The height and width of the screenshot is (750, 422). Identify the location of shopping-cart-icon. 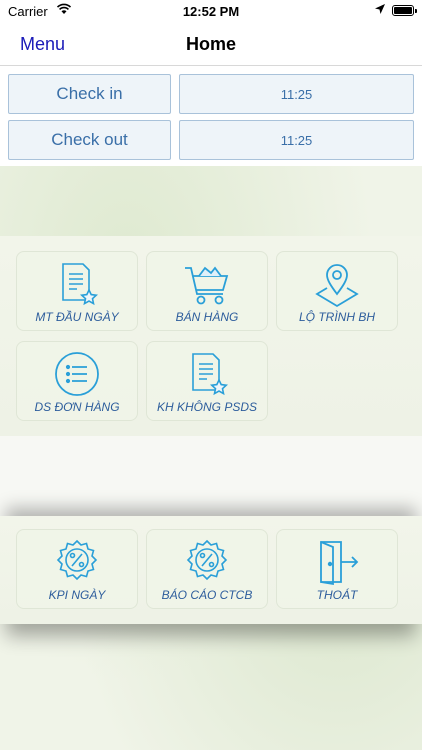
(207, 284).